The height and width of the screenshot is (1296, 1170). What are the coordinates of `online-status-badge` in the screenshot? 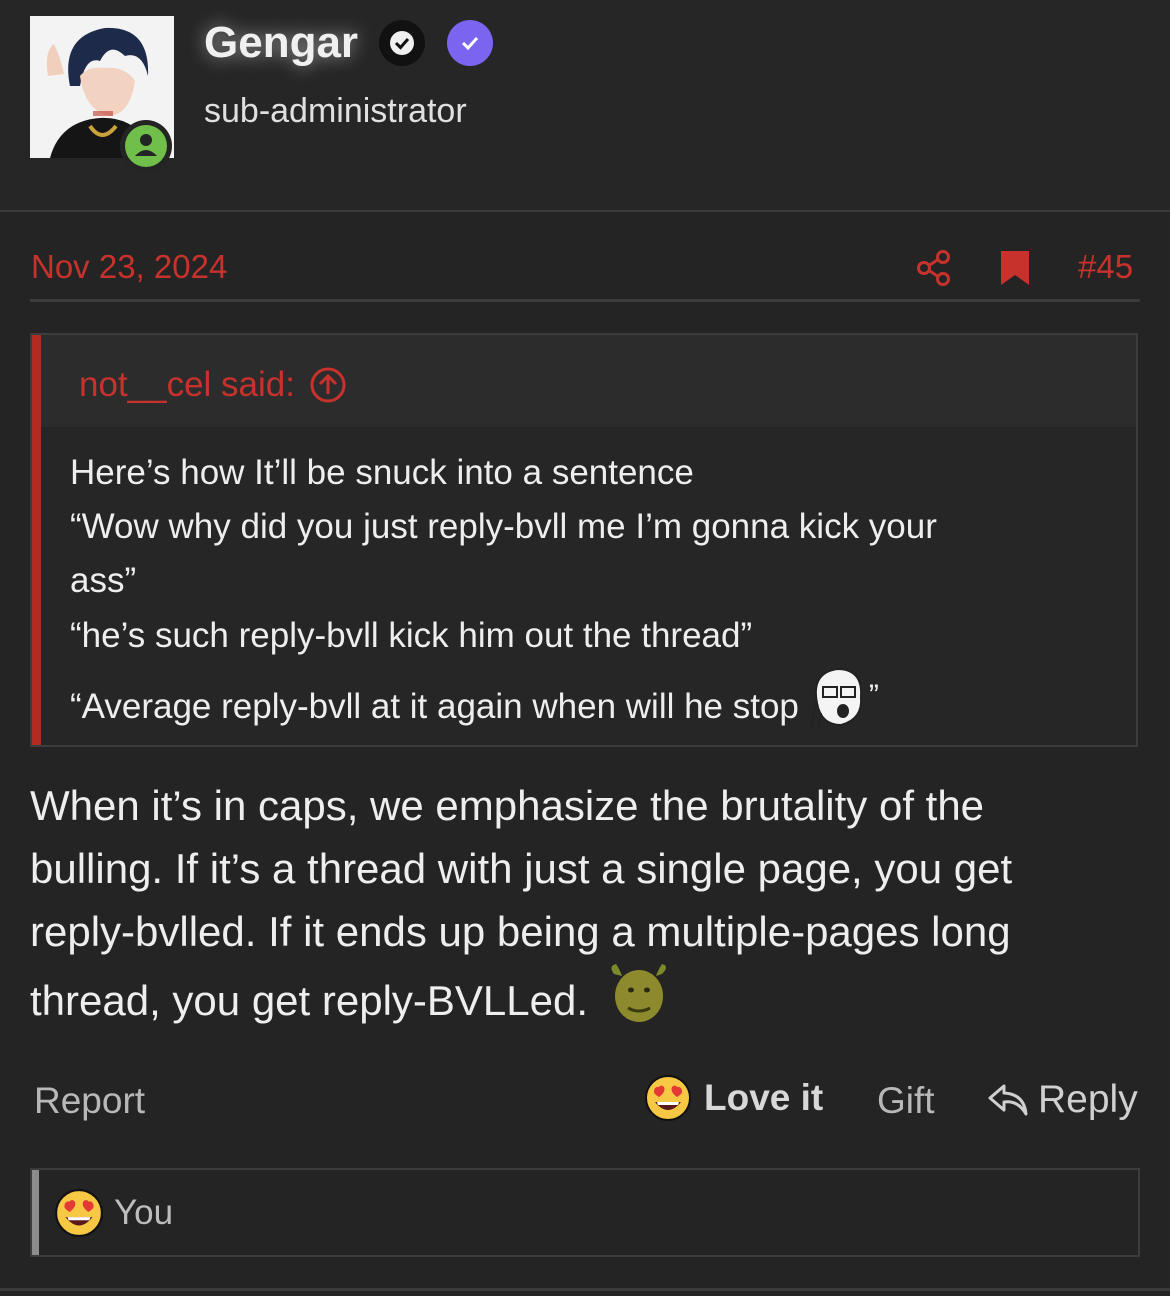 It's located at (146, 146).